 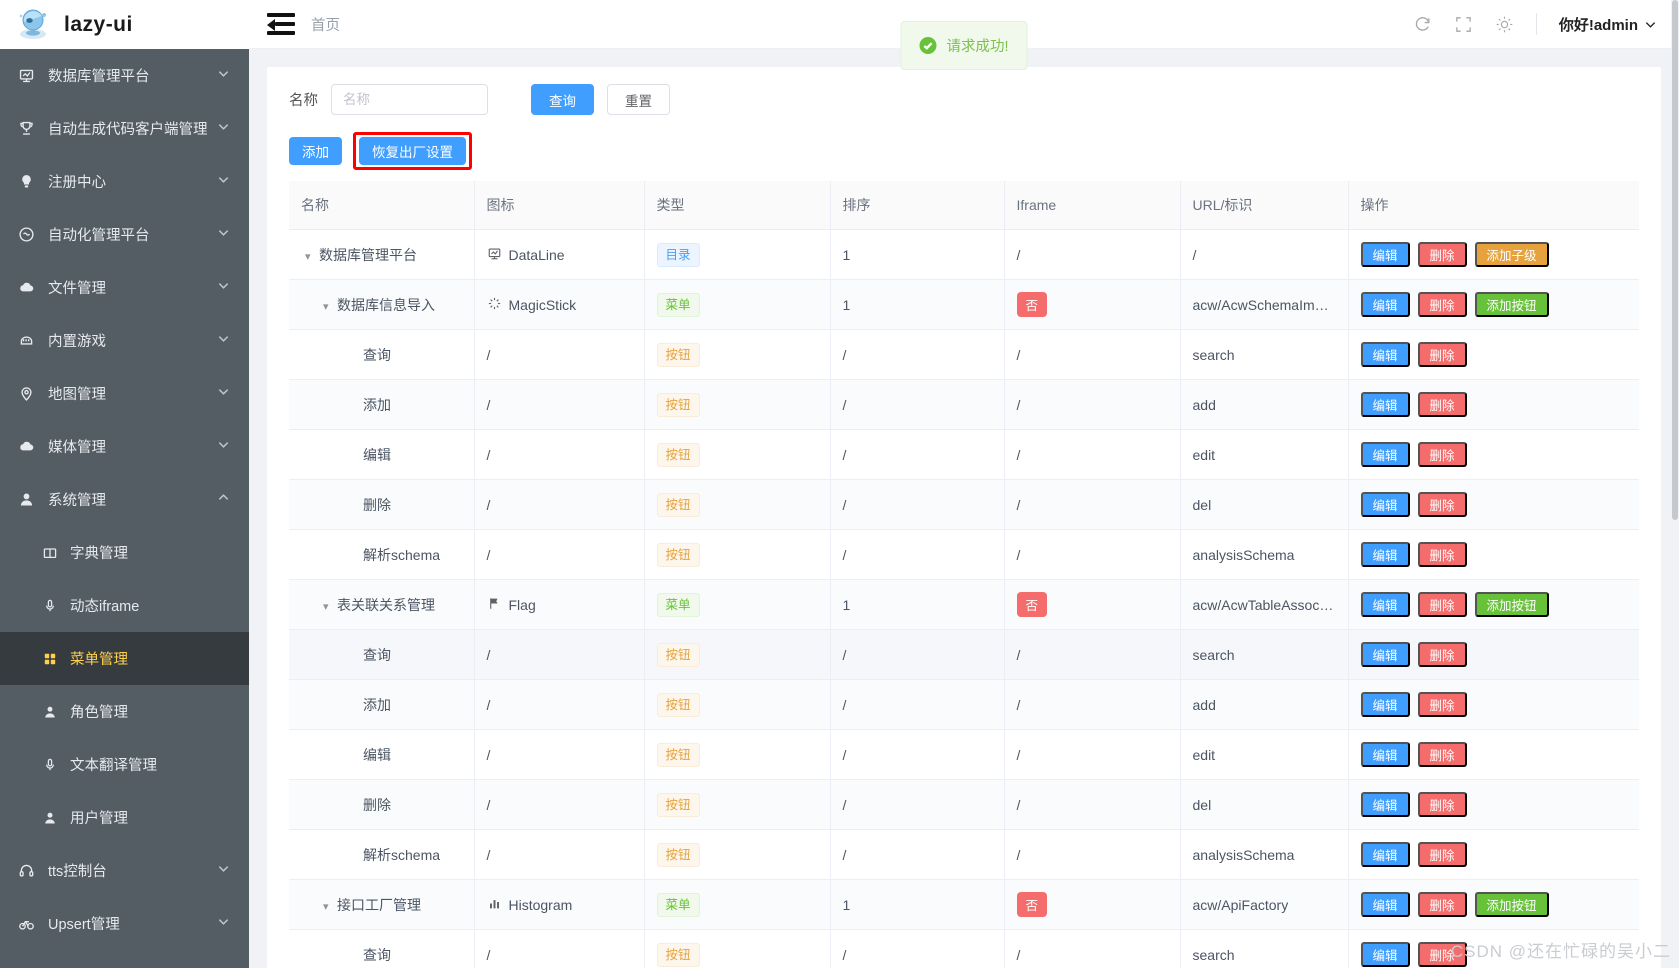 I want to click on sidebar-item-2: 注册中心, so click(x=124, y=181).